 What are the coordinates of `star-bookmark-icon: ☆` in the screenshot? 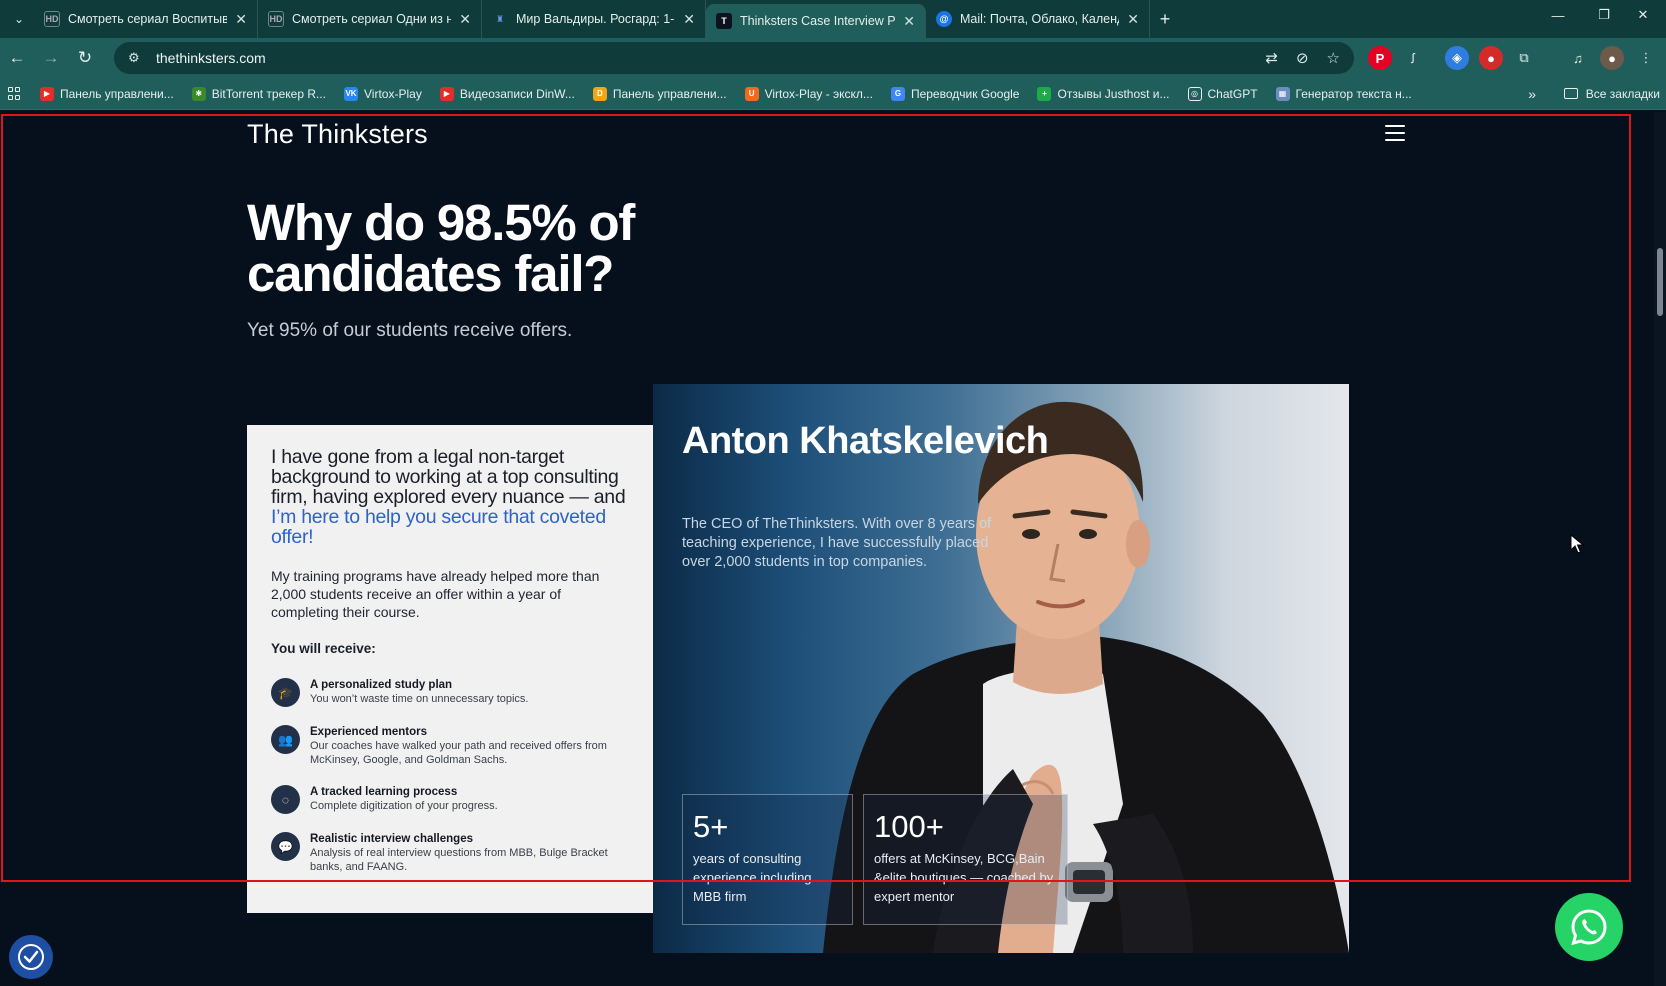 It's located at (1333, 58).